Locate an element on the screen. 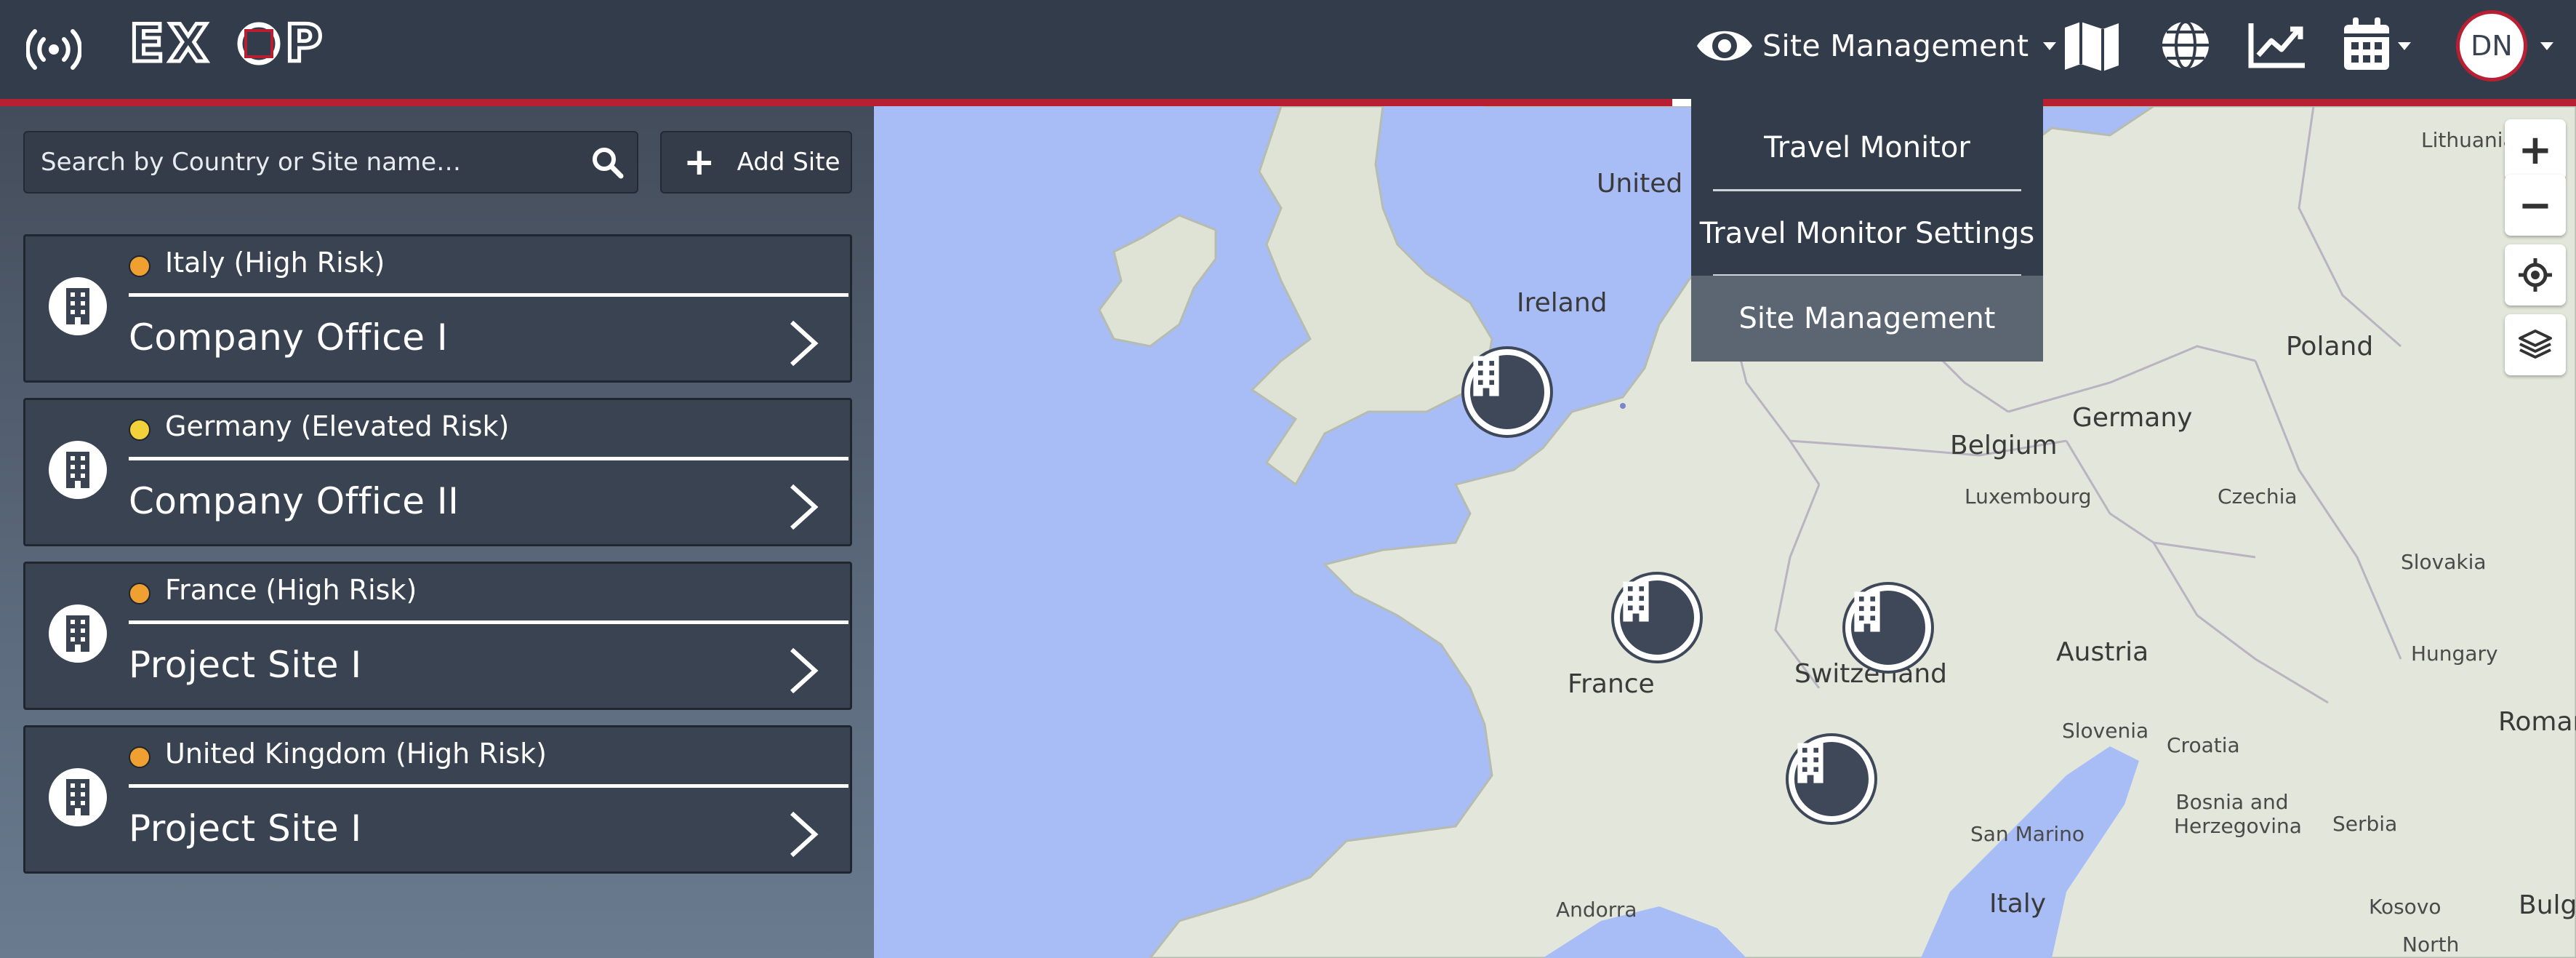 The width and height of the screenshot is (2576, 958). map-label-slovakia: Slovakia is located at coordinates (2444, 562).